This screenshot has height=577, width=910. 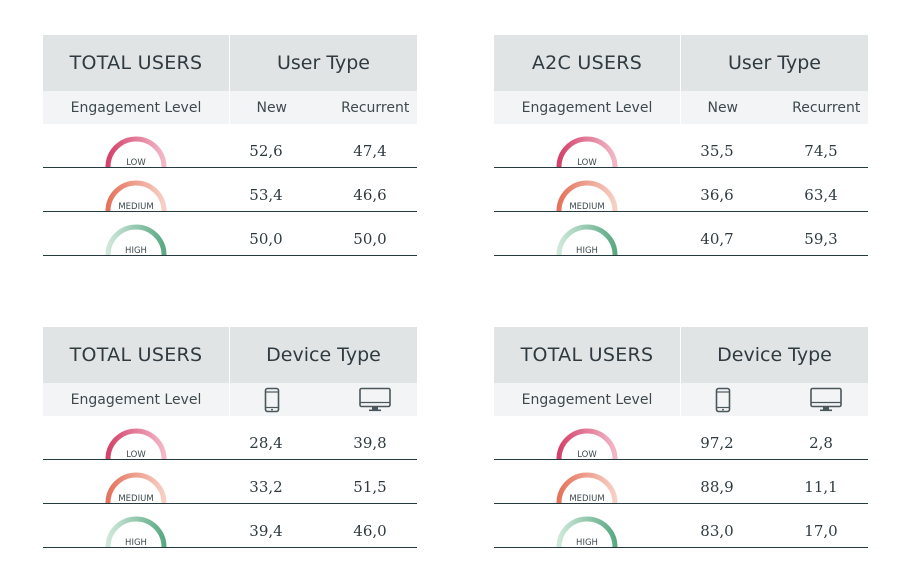 What do you see at coordinates (230, 234) in the screenshot?
I see `table-row: HIGH 50,0 50,0` at bounding box center [230, 234].